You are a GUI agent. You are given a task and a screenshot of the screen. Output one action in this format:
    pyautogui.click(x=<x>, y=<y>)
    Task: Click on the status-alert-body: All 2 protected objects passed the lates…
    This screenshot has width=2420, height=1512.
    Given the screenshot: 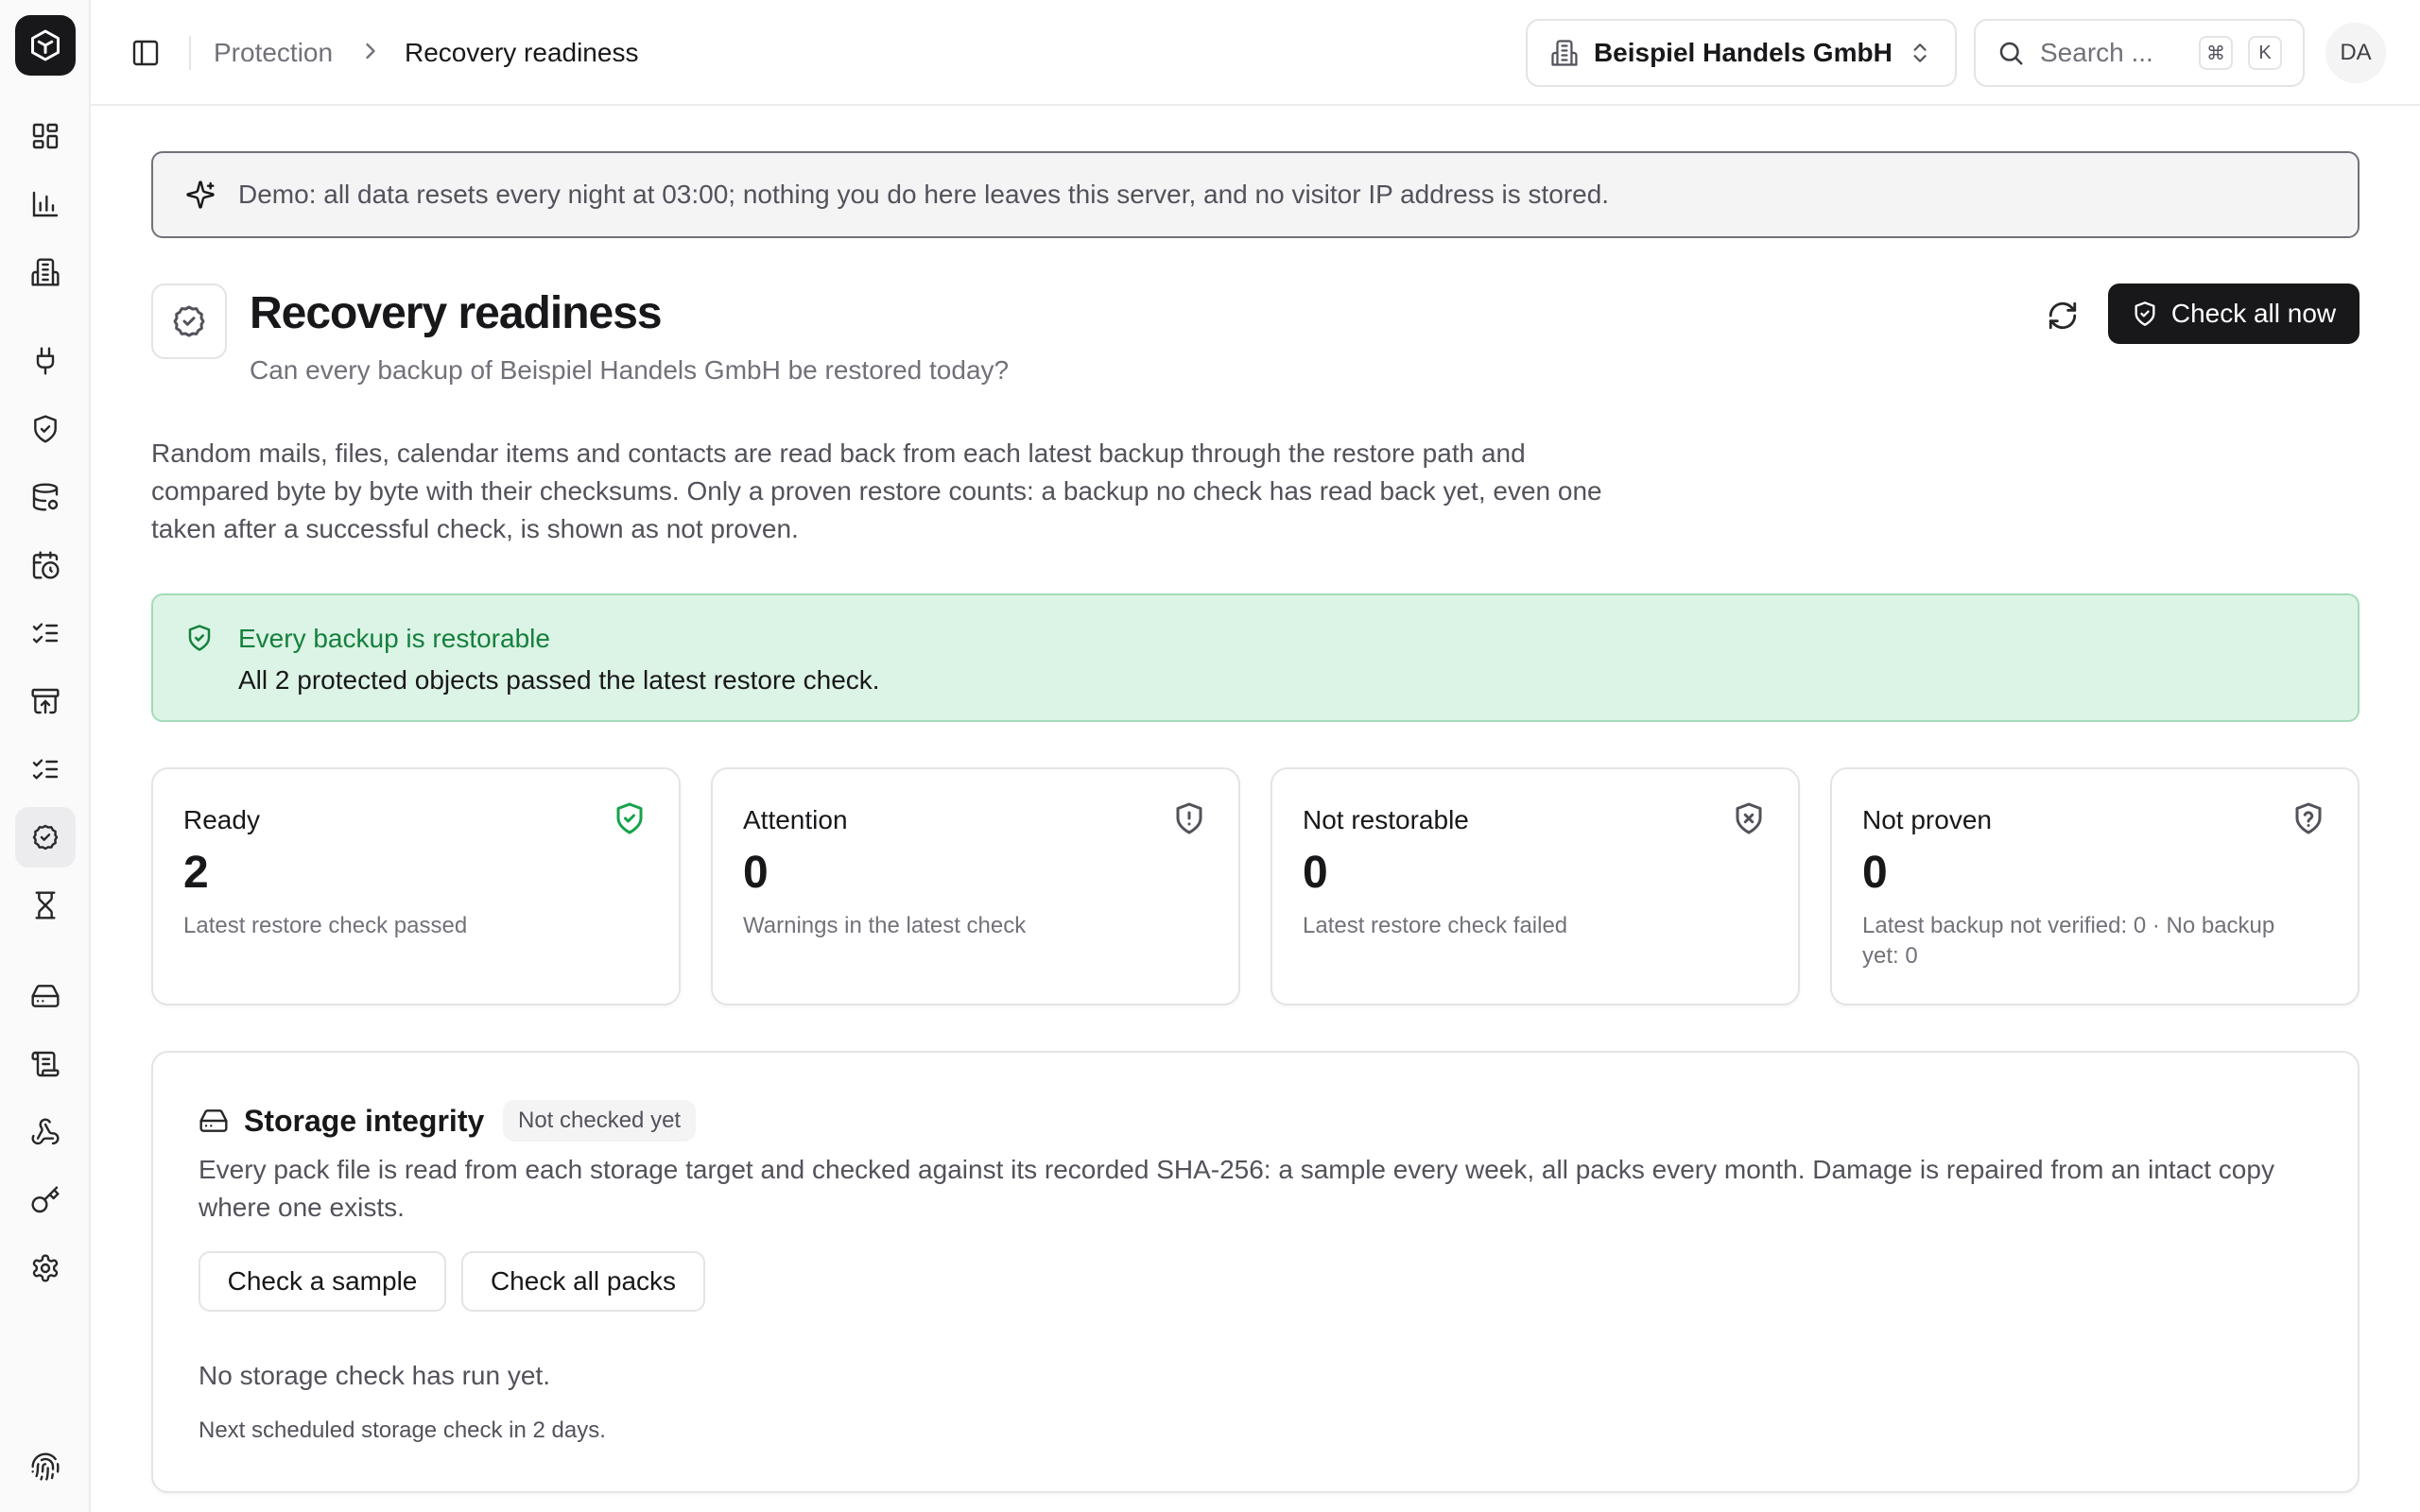 What is the action you would take?
    pyautogui.click(x=559, y=680)
    